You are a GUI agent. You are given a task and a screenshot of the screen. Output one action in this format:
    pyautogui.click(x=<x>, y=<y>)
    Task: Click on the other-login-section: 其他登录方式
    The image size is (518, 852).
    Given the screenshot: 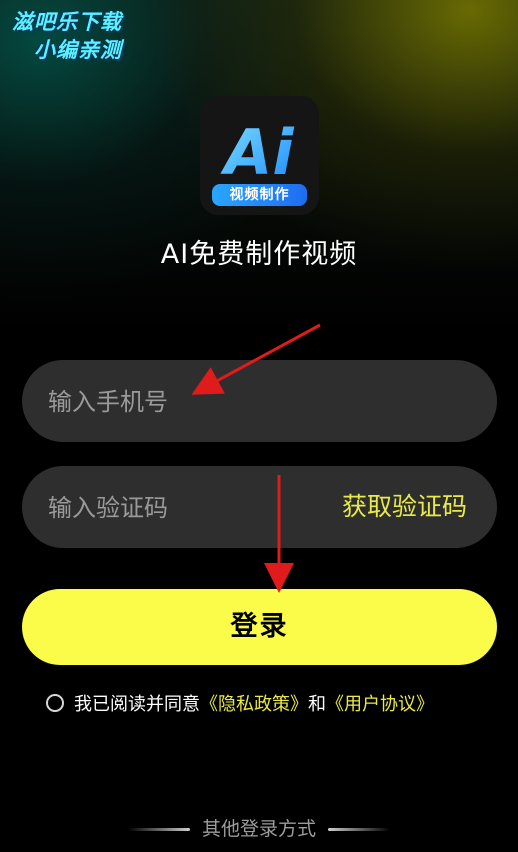 What is the action you would take?
    pyautogui.click(x=259, y=827)
    